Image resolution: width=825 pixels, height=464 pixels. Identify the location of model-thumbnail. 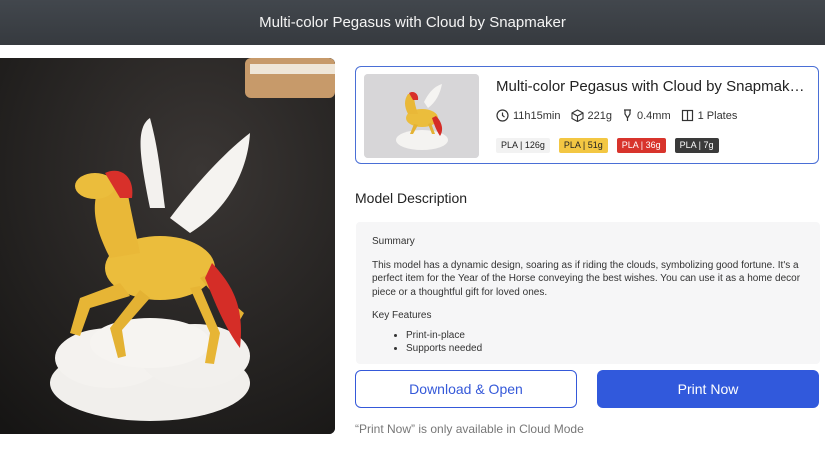
(421, 116).